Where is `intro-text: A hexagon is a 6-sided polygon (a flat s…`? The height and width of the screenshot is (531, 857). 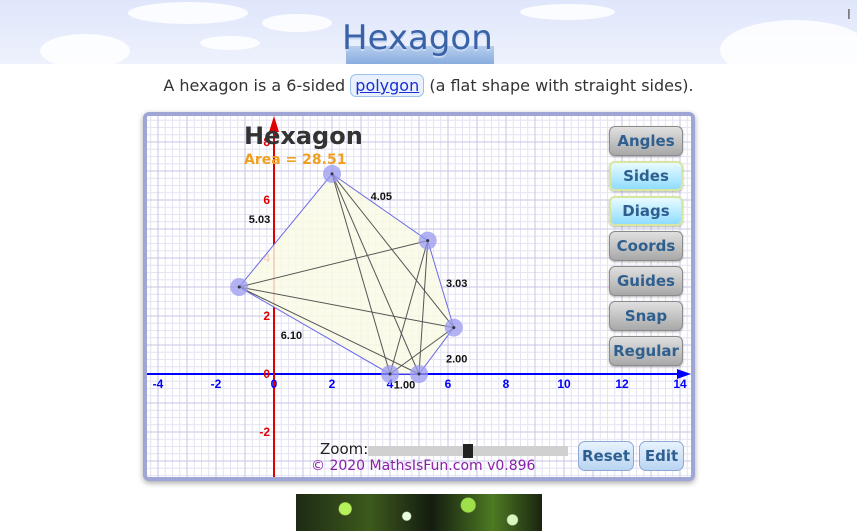
intro-text: A hexagon is a 6-sided polygon (a flat s… is located at coordinates (428, 85).